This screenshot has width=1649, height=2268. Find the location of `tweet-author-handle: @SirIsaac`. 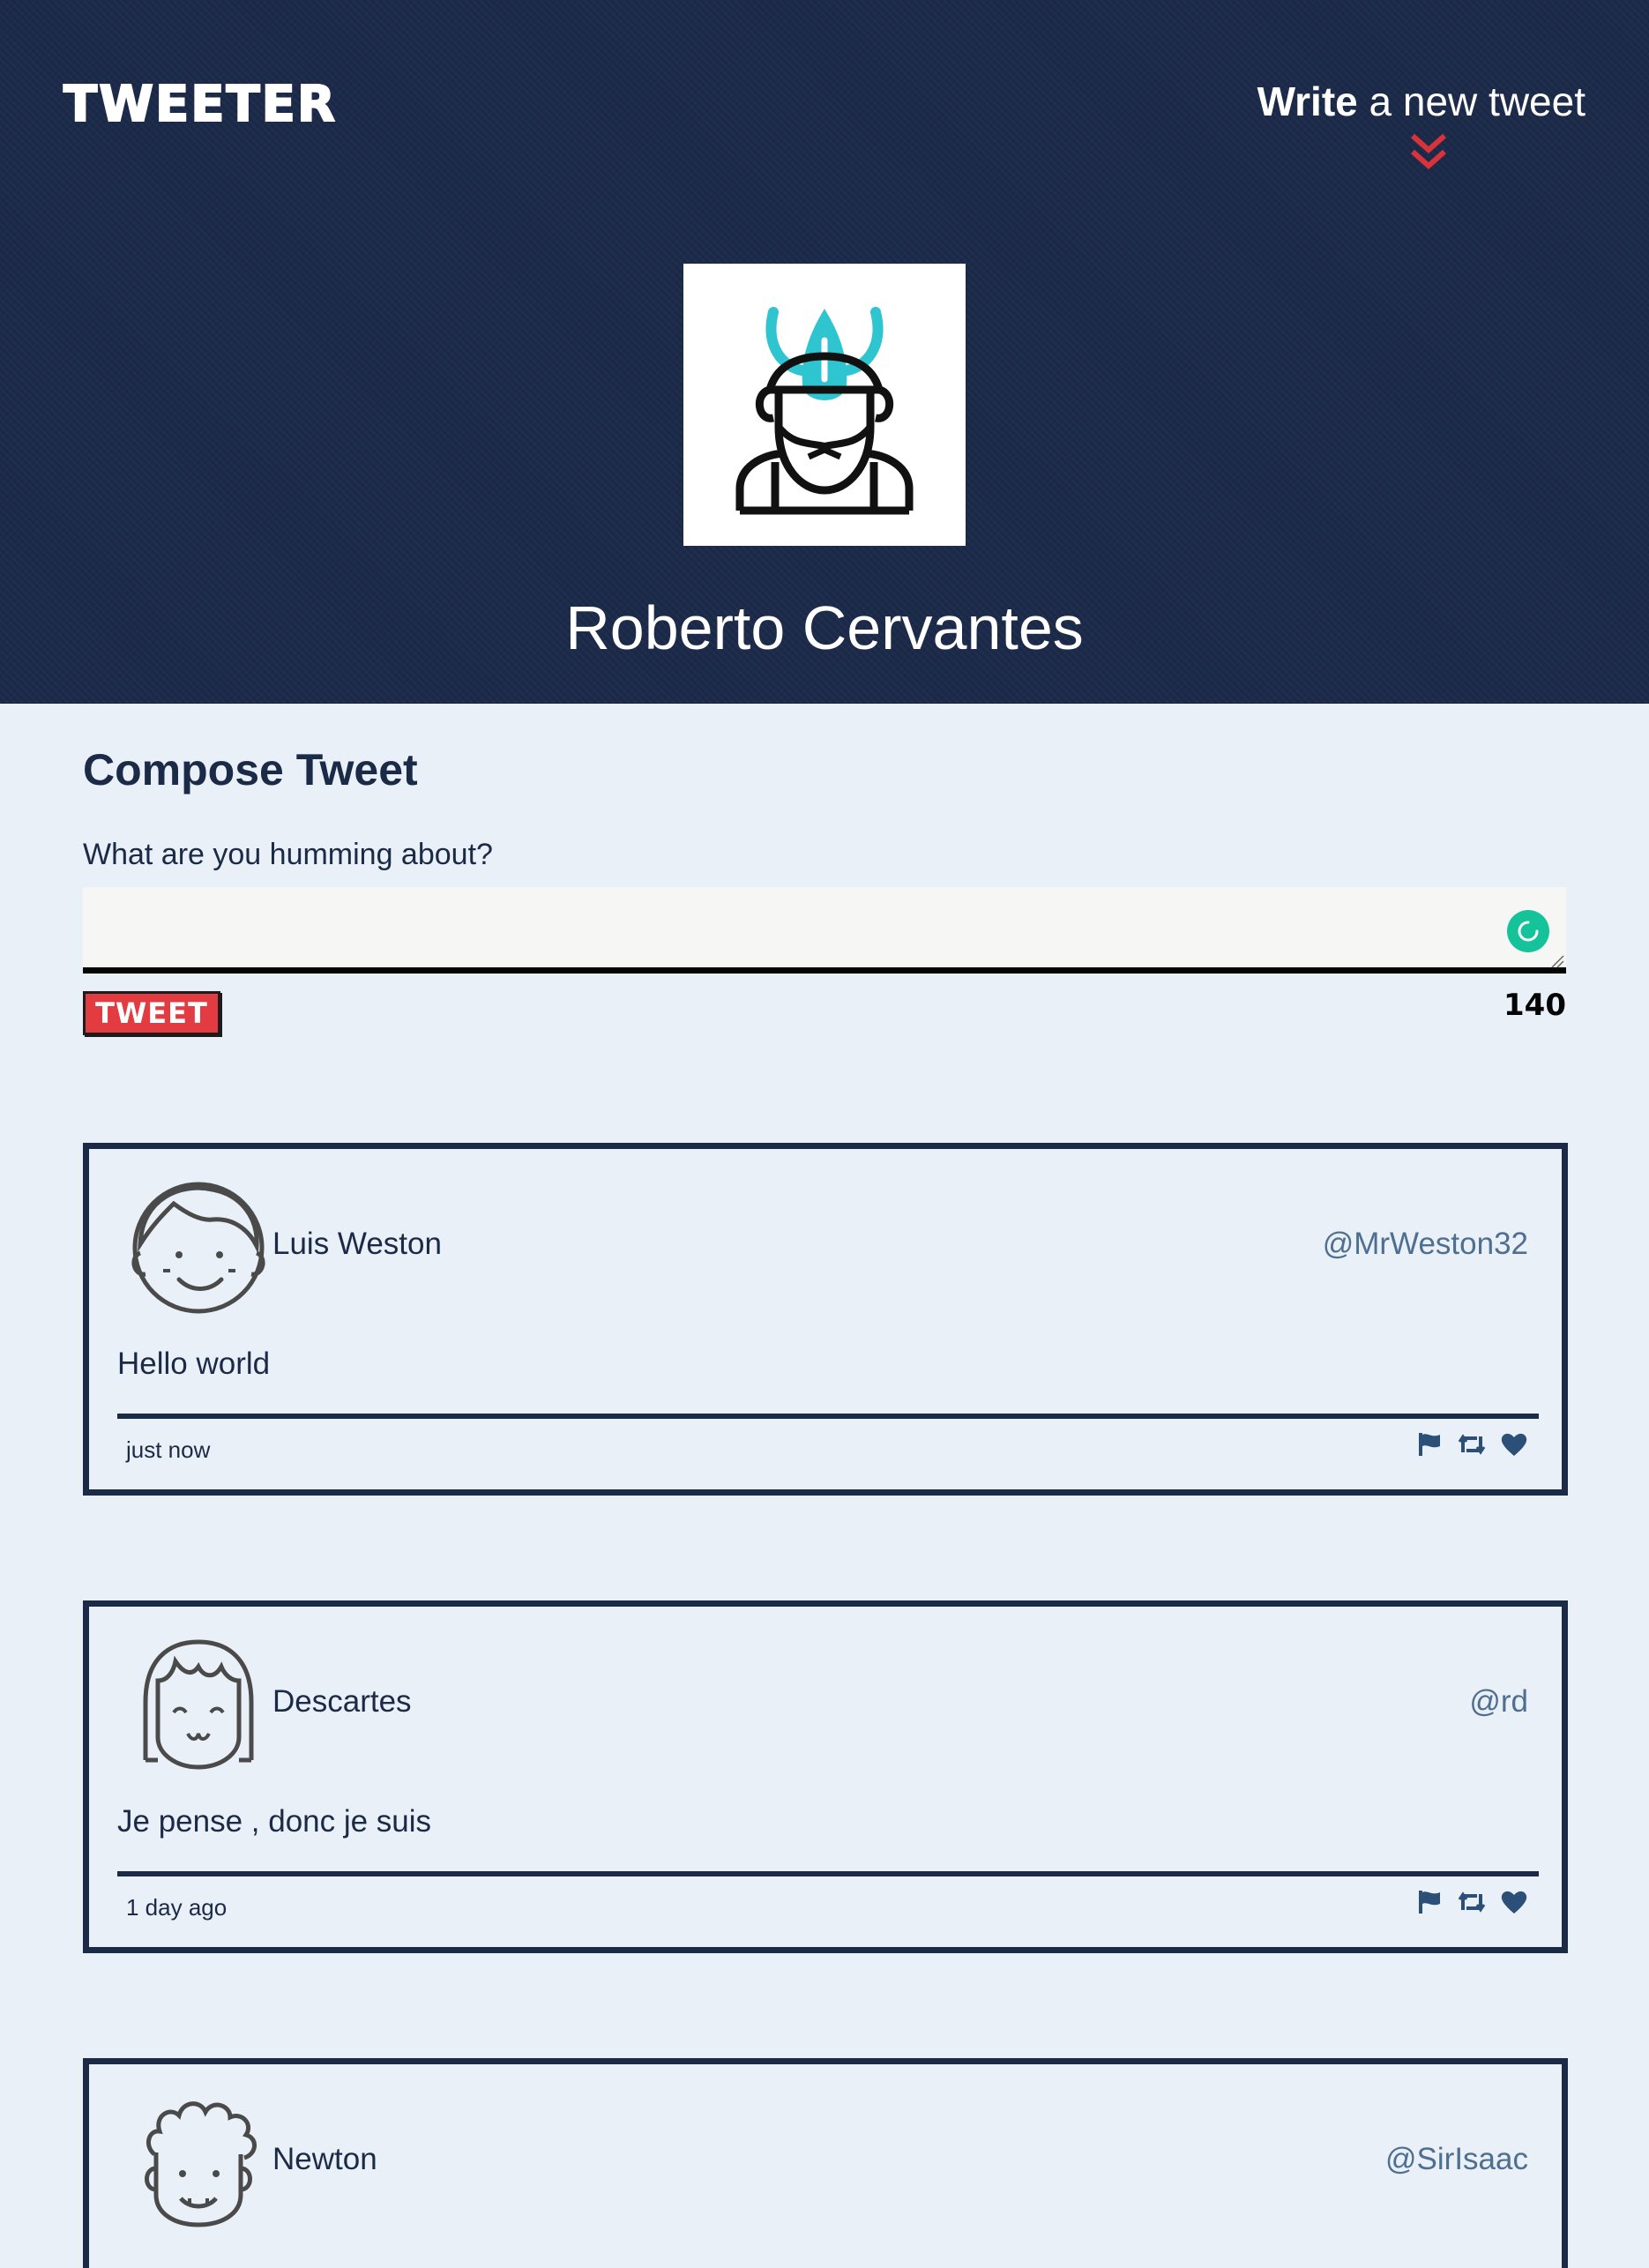

tweet-author-handle: @SirIsaac is located at coordinates (1456, 2159).